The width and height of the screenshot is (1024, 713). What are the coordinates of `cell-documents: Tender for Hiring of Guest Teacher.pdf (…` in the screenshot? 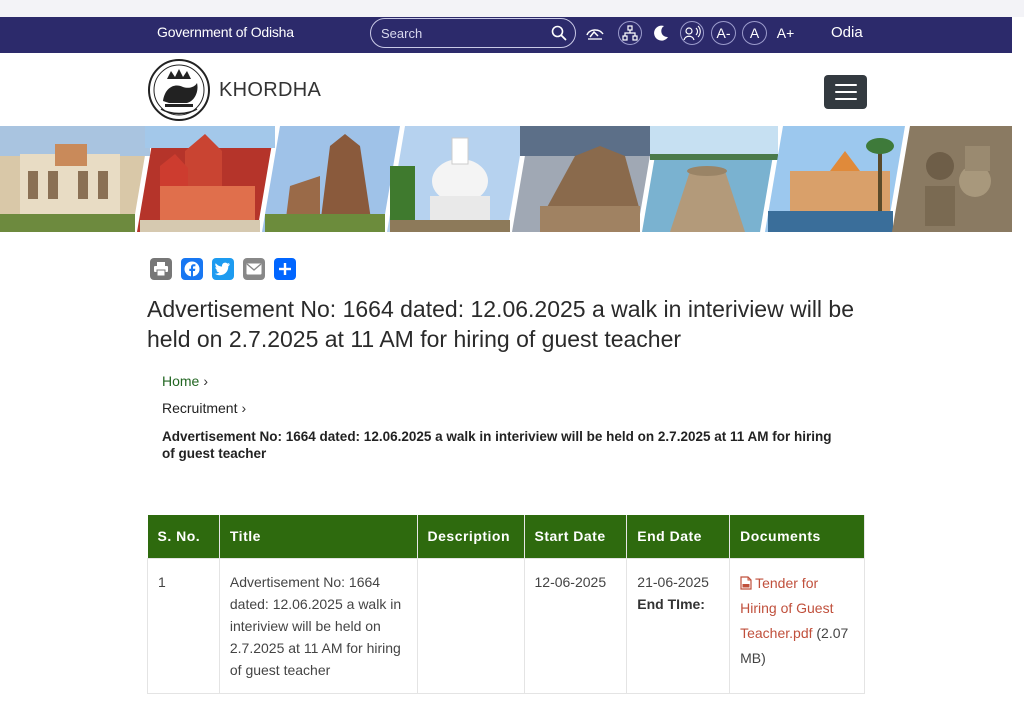 It's located at (797, 625).